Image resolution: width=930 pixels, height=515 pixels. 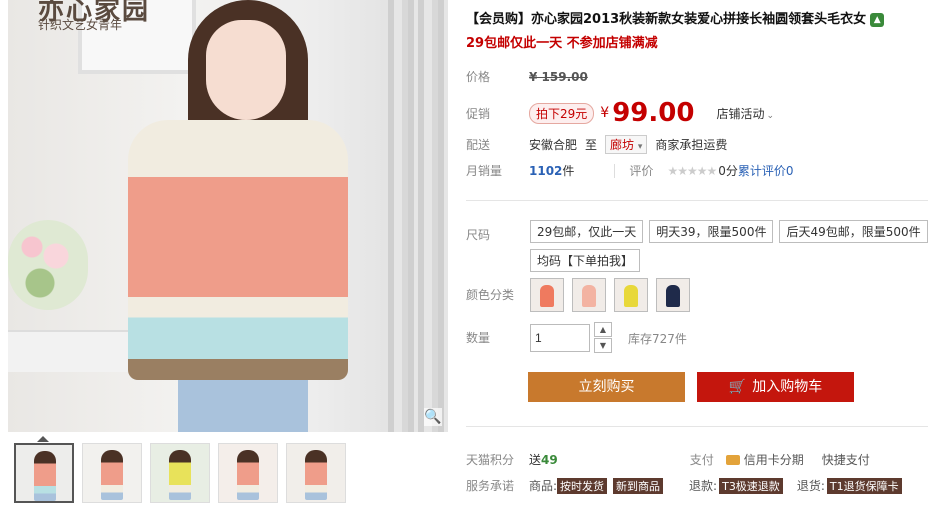 What do you see at coordinates (622, 145) in the screenshot?
I see `destination-value: 廊坊` at bounding box center [622, 145].